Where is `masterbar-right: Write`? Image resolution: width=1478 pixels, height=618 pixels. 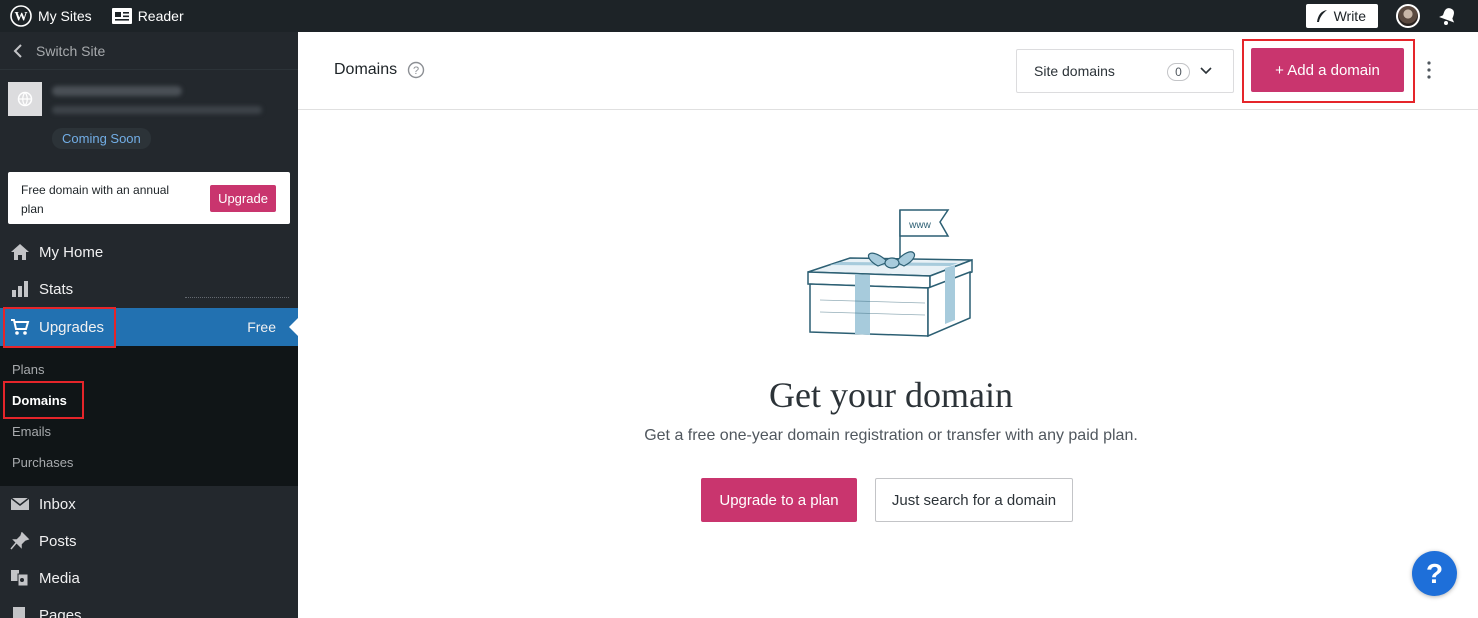
masterbar-right: Write is located at coordinates (1391, 16).